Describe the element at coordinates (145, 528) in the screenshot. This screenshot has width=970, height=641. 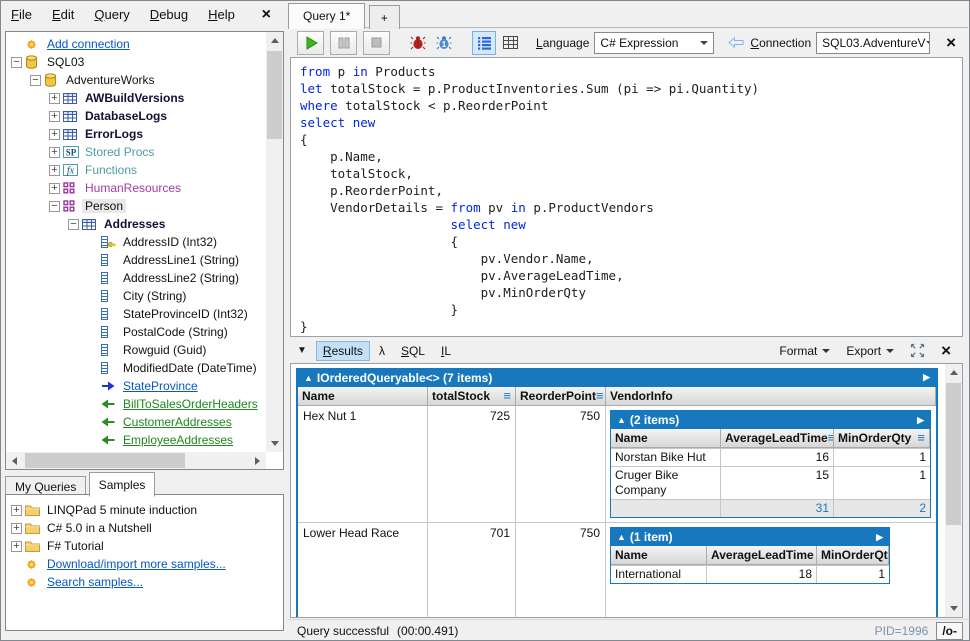
I see `tree-item: + C# 5.0 in a Nutshell` at that location.